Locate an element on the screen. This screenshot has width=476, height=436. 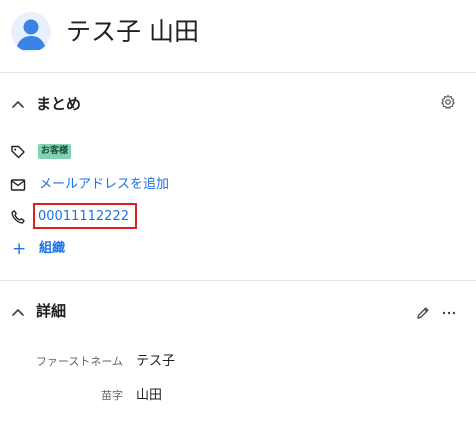
tag-icon is located at coordinates (18, 152).